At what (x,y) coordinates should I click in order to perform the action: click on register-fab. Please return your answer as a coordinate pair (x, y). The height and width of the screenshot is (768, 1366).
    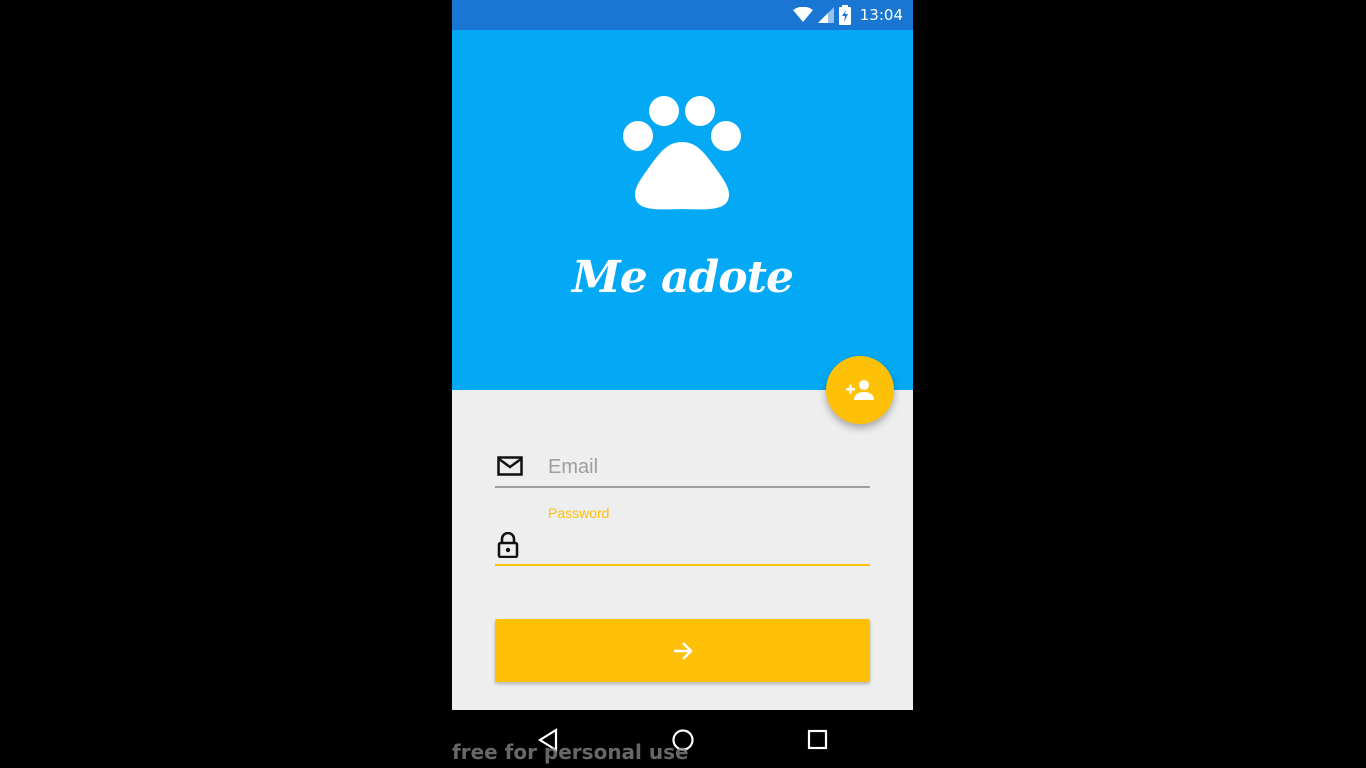
    Looking at the image, I should click on (860, 390).